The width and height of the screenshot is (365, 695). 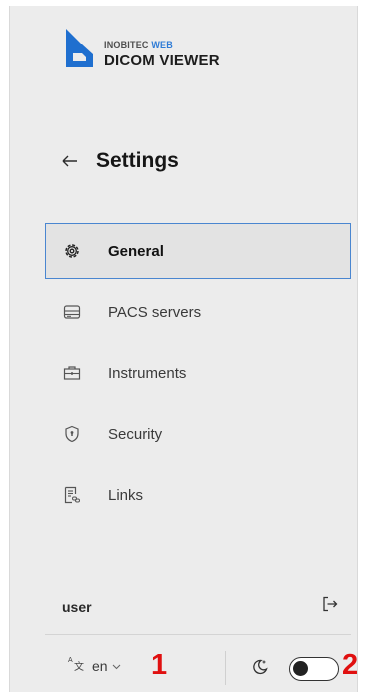 What do you see at coordinates (216, 669) in the screenshot?
I see `footer: A文 en 1 2` at bounding box center [216, 669].